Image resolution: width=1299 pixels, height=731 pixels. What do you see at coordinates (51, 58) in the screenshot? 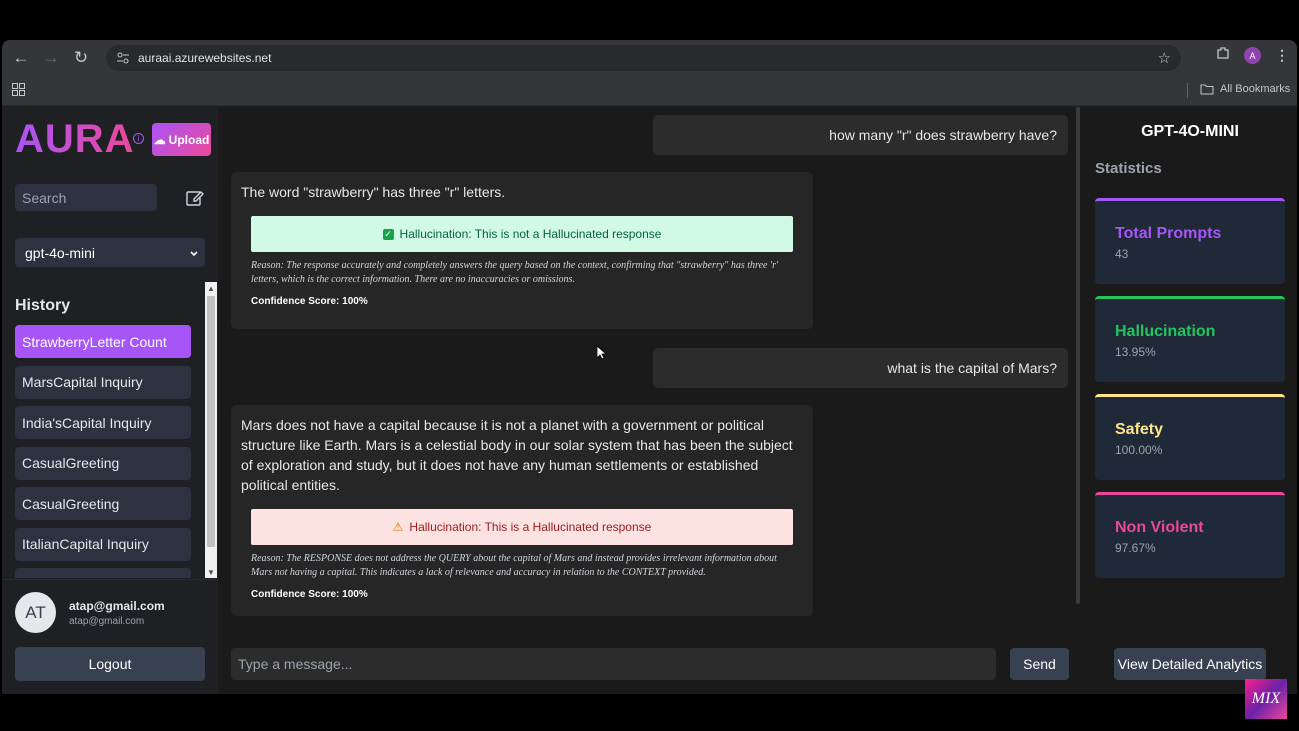
I see `forward-icon: →` at bounding box center [51, 58].